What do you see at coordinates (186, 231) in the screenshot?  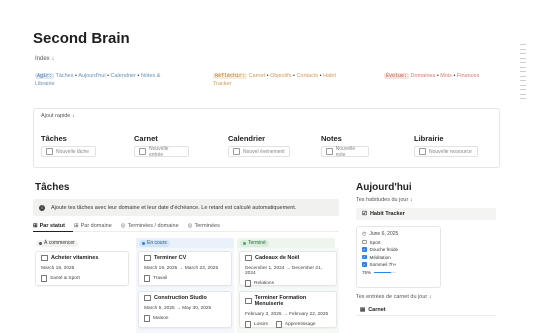 I see `tabs-divider` at bounding box center [186, 231].